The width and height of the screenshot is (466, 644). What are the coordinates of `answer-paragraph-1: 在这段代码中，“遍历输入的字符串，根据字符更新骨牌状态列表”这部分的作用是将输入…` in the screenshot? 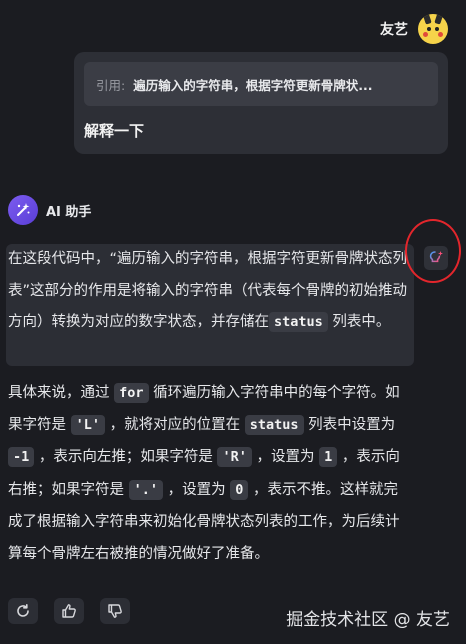 It's located at (208, 291).